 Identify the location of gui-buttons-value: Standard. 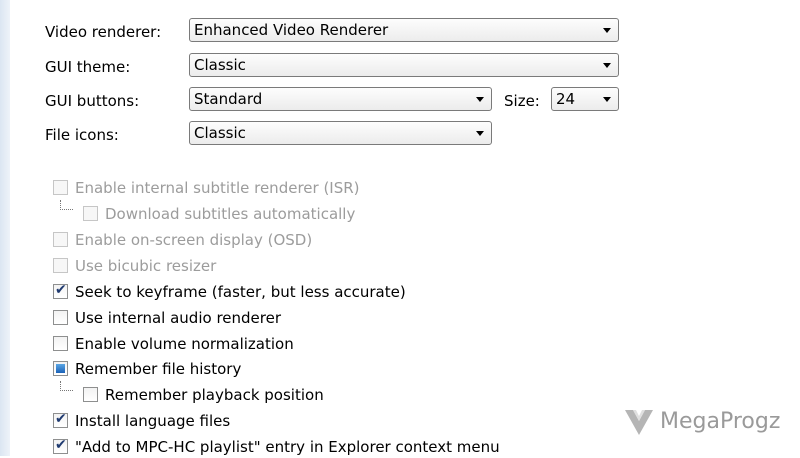
(228, 99).